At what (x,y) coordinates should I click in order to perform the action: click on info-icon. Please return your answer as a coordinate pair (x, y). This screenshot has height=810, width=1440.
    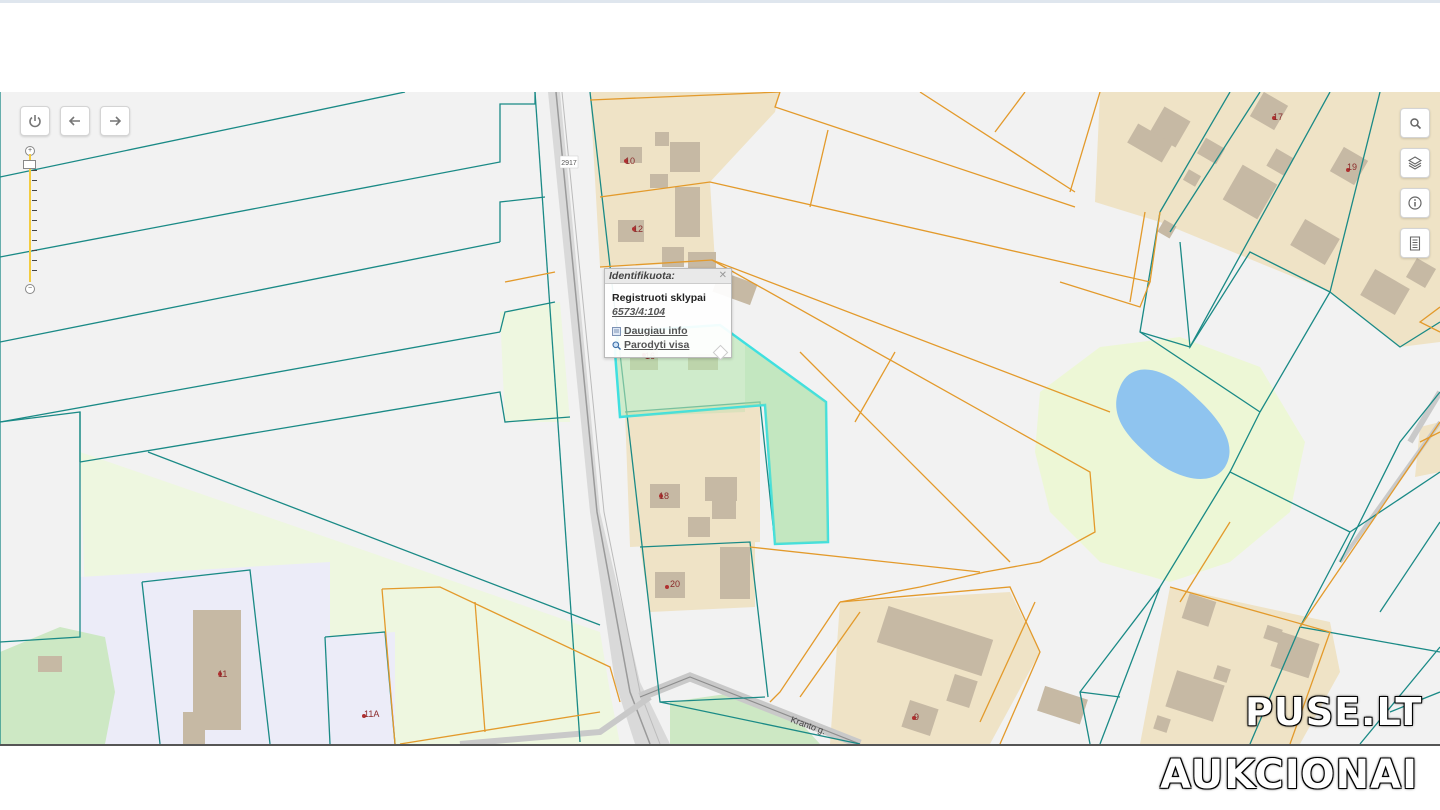
    Looking at the image, I should click on (1415, 203).